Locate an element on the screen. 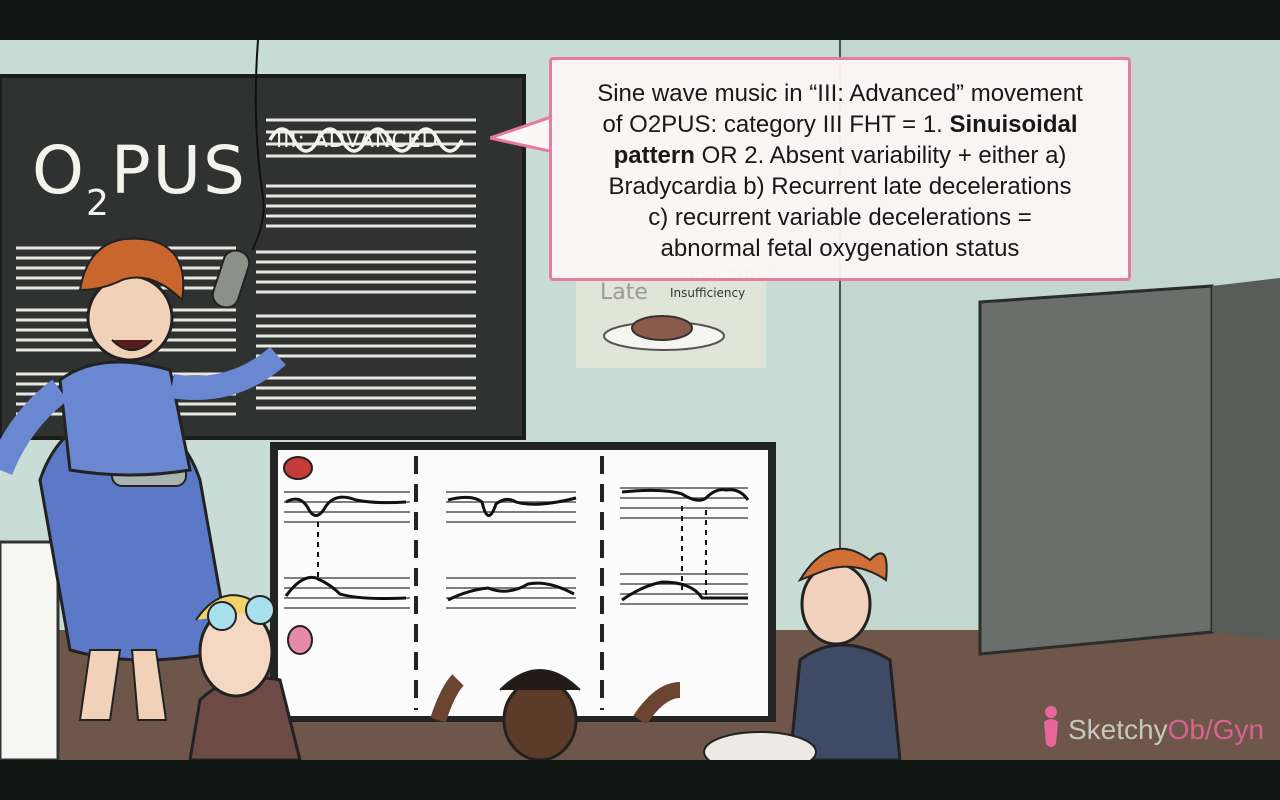  callout-line-6: abnormal fetal oxygenation status is located at coordinates (840, 248).